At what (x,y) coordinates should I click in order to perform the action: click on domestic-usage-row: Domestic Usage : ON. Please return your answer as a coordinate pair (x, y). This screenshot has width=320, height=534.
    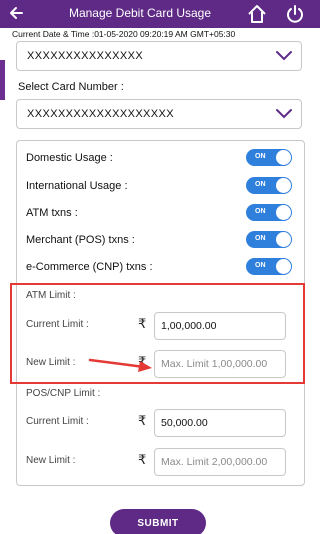
    Looking at the image, I should click on (161, 158).